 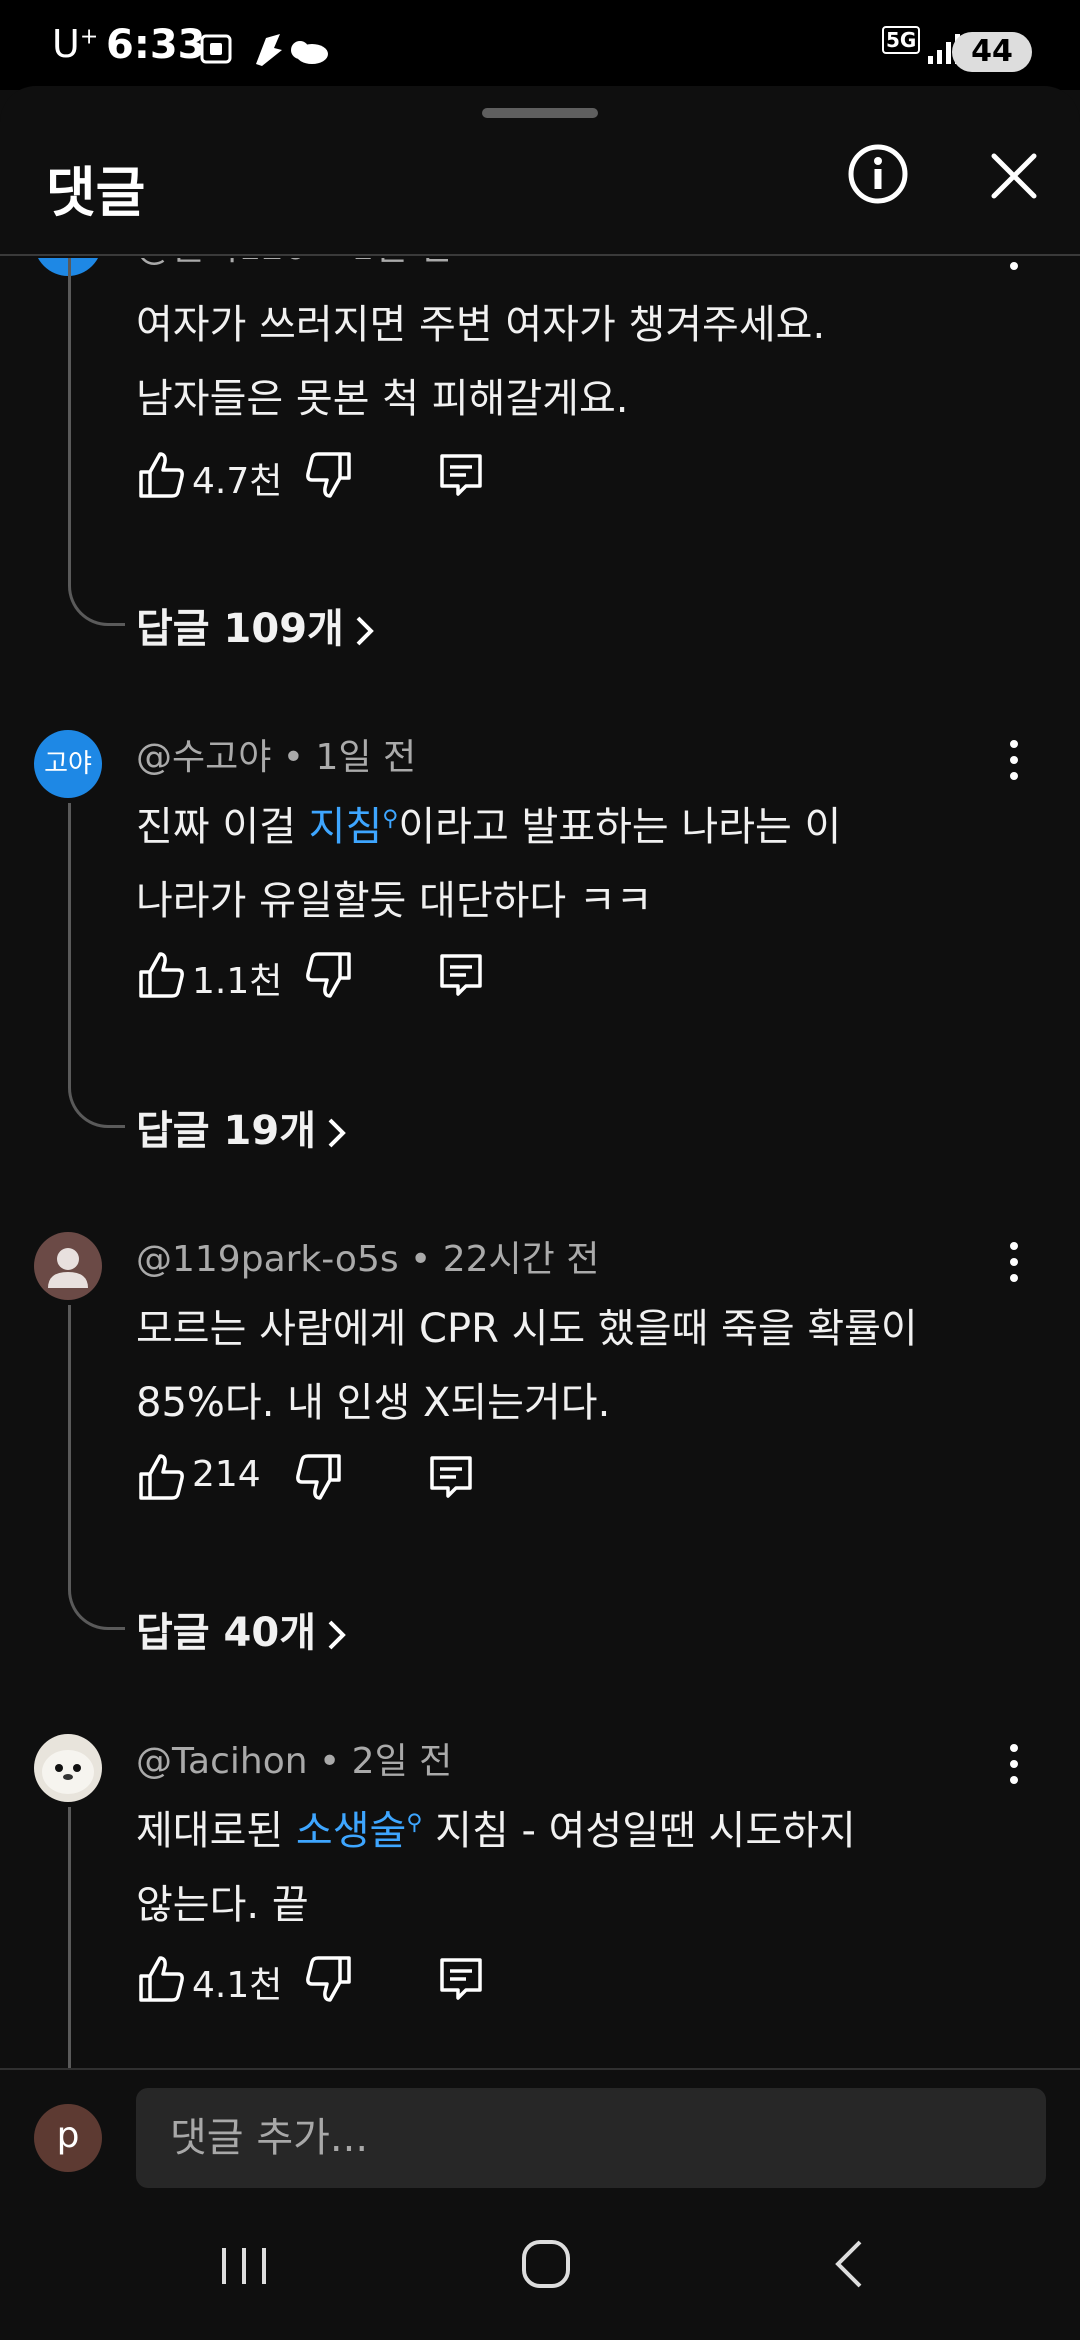 I want to click on default-avatar-icon, so click(x=68, y=1268).